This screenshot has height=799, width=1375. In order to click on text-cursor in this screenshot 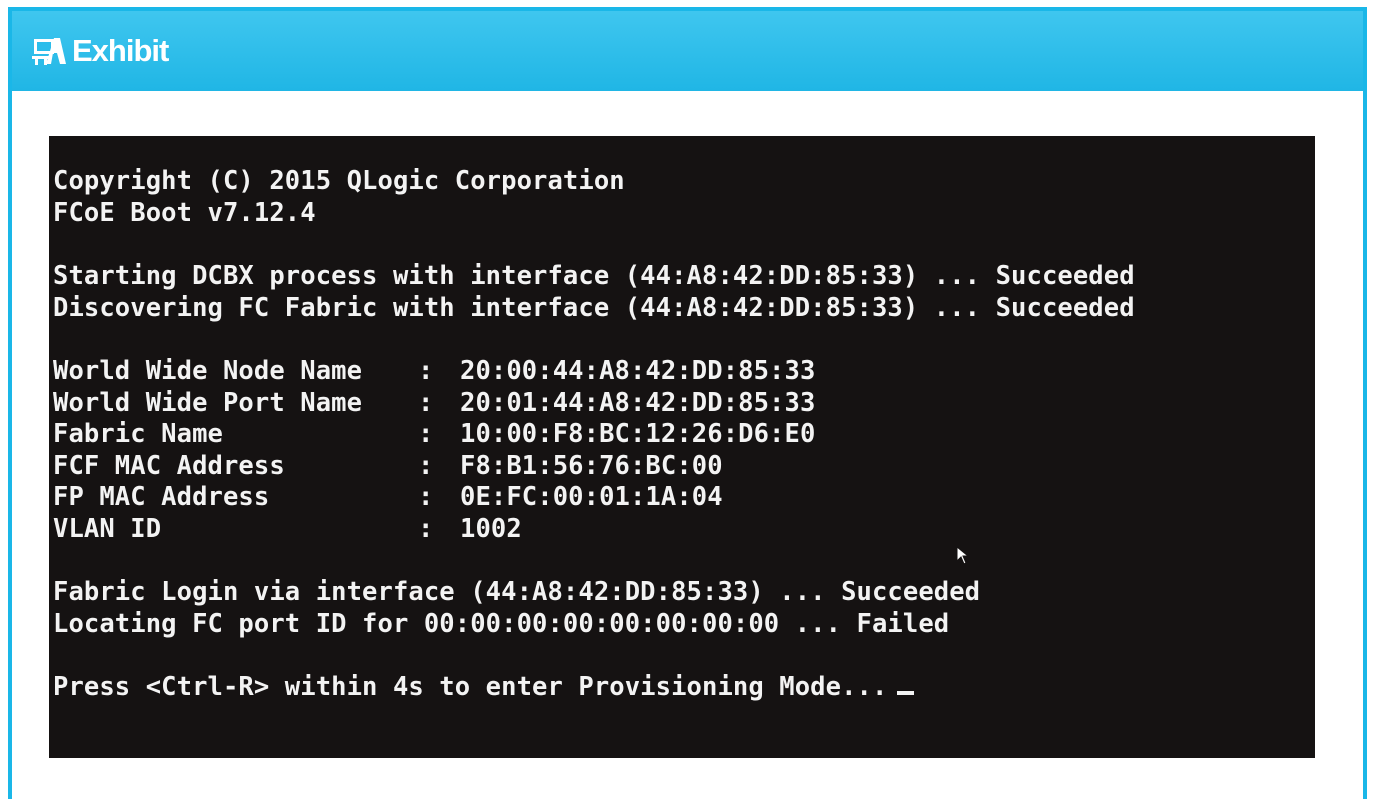, I will do `click(906, 693)`.